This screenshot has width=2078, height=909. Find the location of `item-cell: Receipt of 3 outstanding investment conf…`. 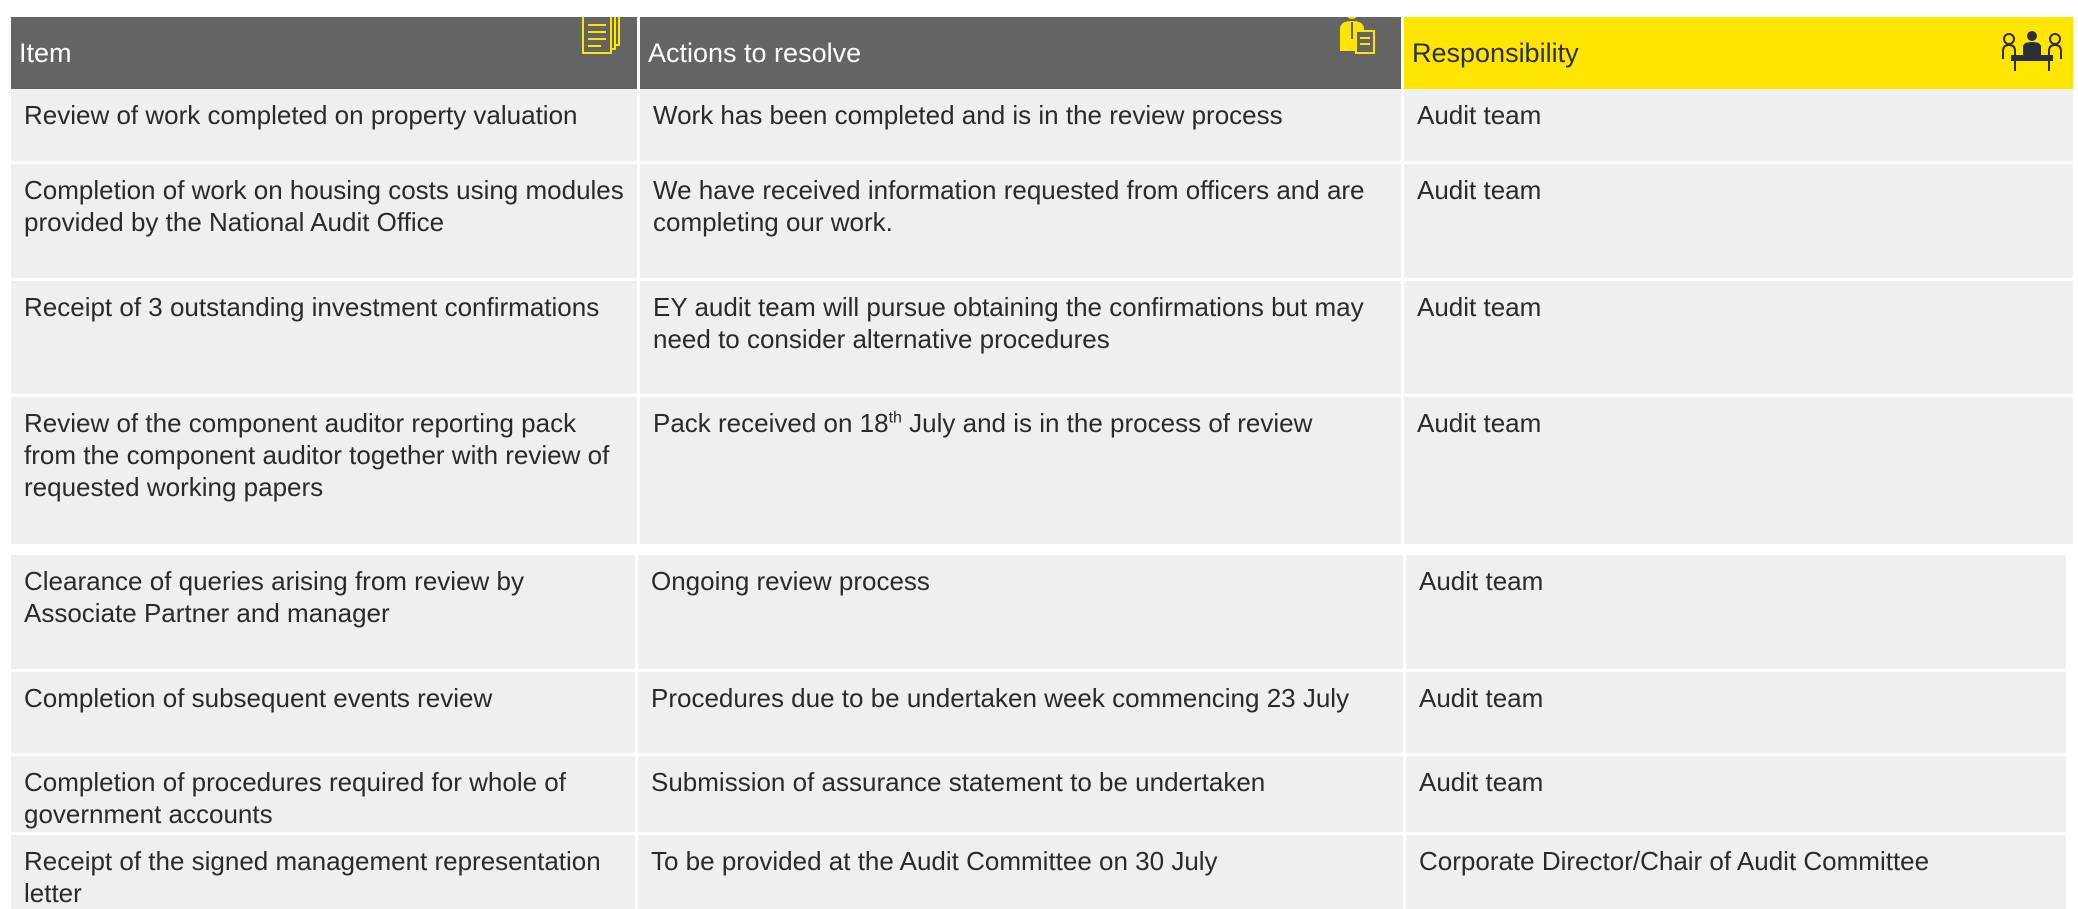

item-cell: Receipt of 3 outstanding investment conf… is located at coordinates (325, 339).